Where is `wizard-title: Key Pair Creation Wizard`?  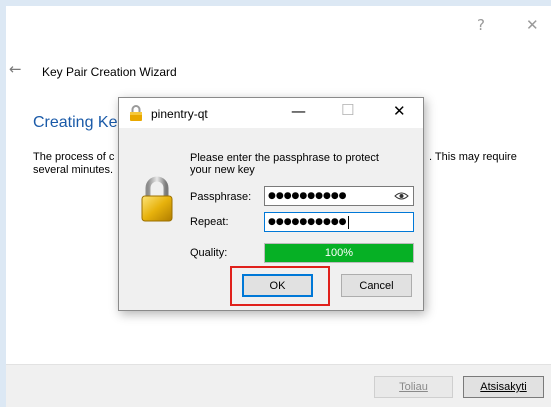
wizard-title: Key Pair Creation Wizard is located at coordinates (109, 72).